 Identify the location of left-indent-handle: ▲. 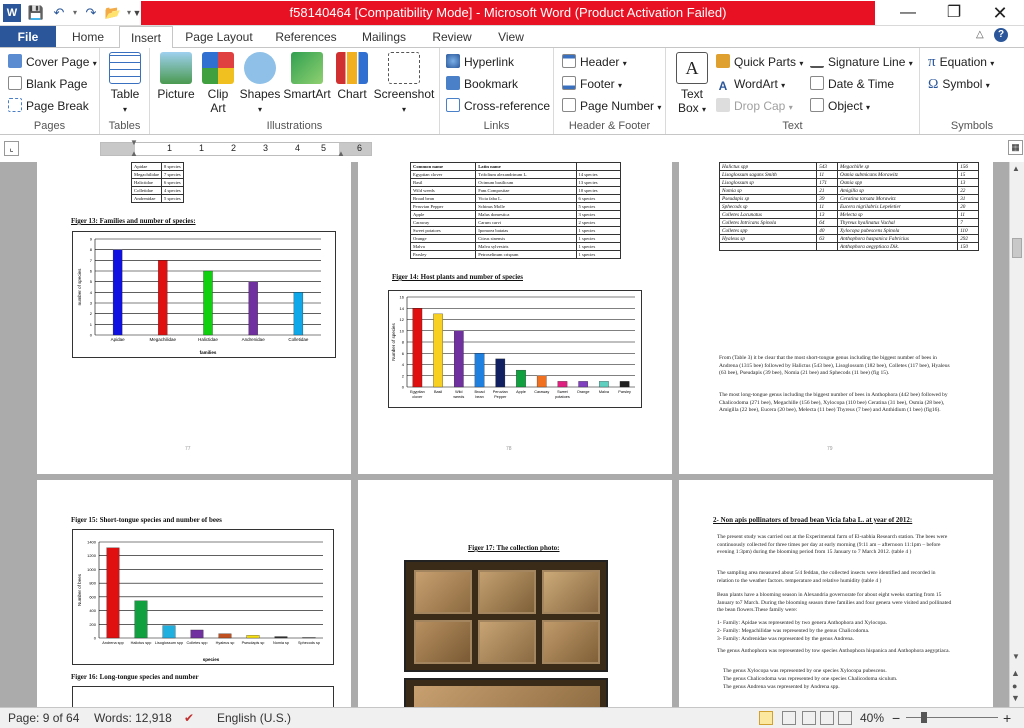
(134, 153).